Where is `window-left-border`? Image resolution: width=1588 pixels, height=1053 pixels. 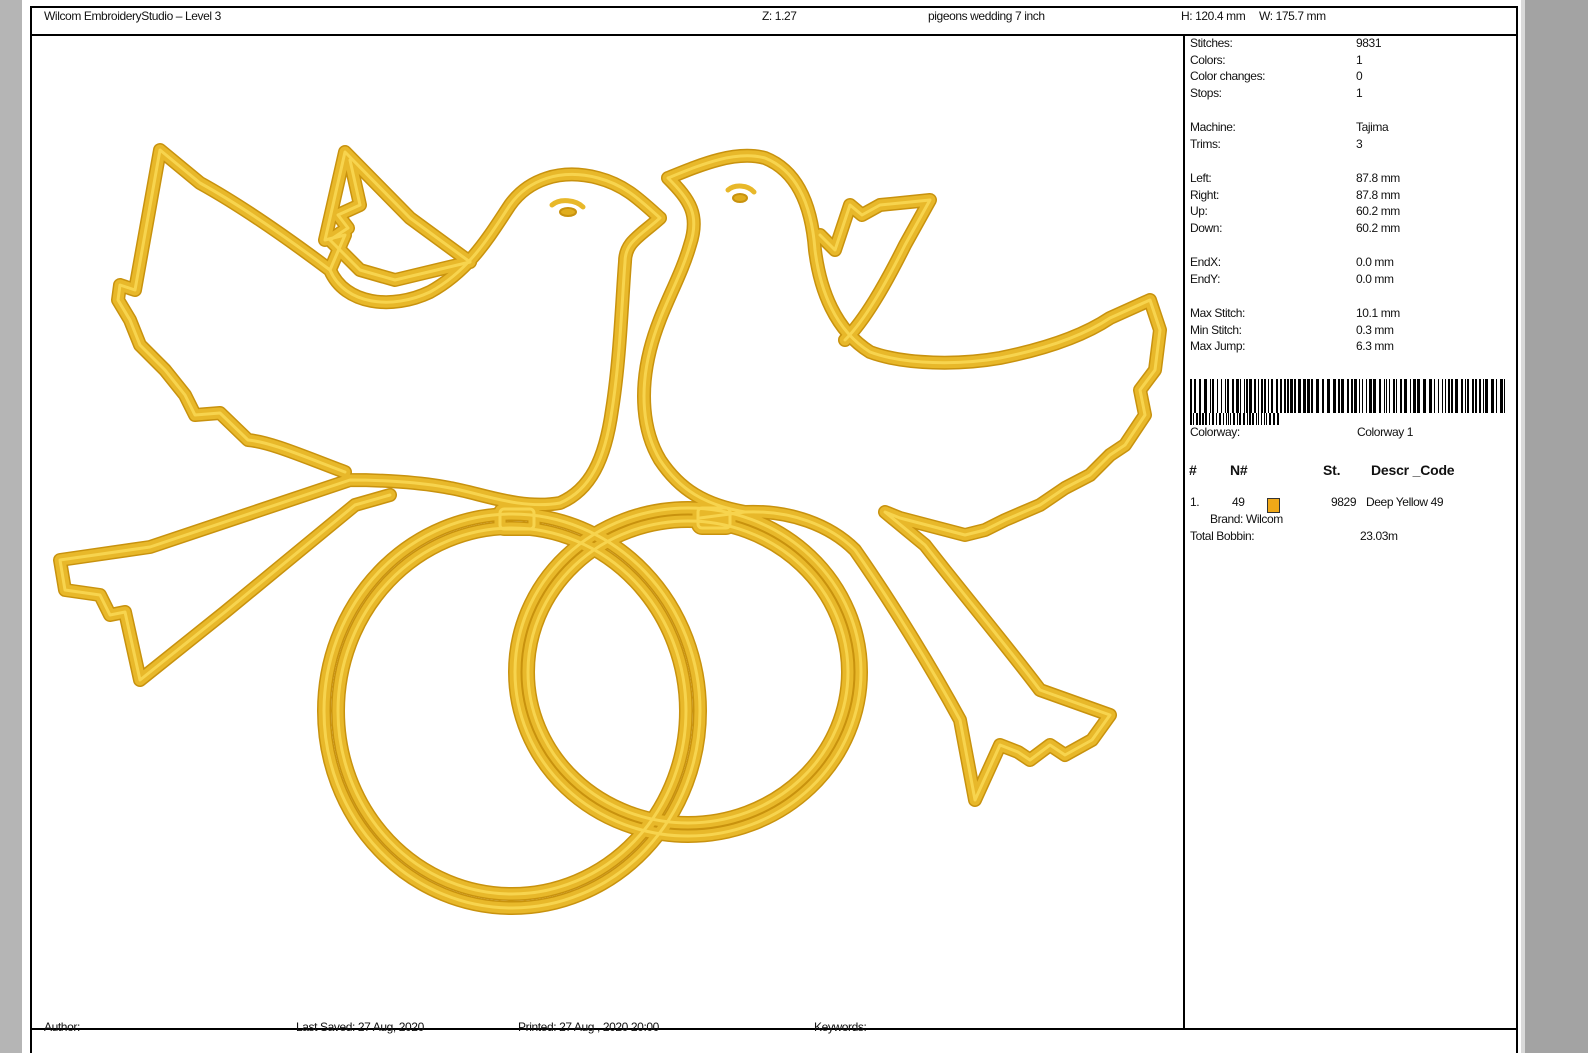 window-left-border is located at coordinates (11, 526).